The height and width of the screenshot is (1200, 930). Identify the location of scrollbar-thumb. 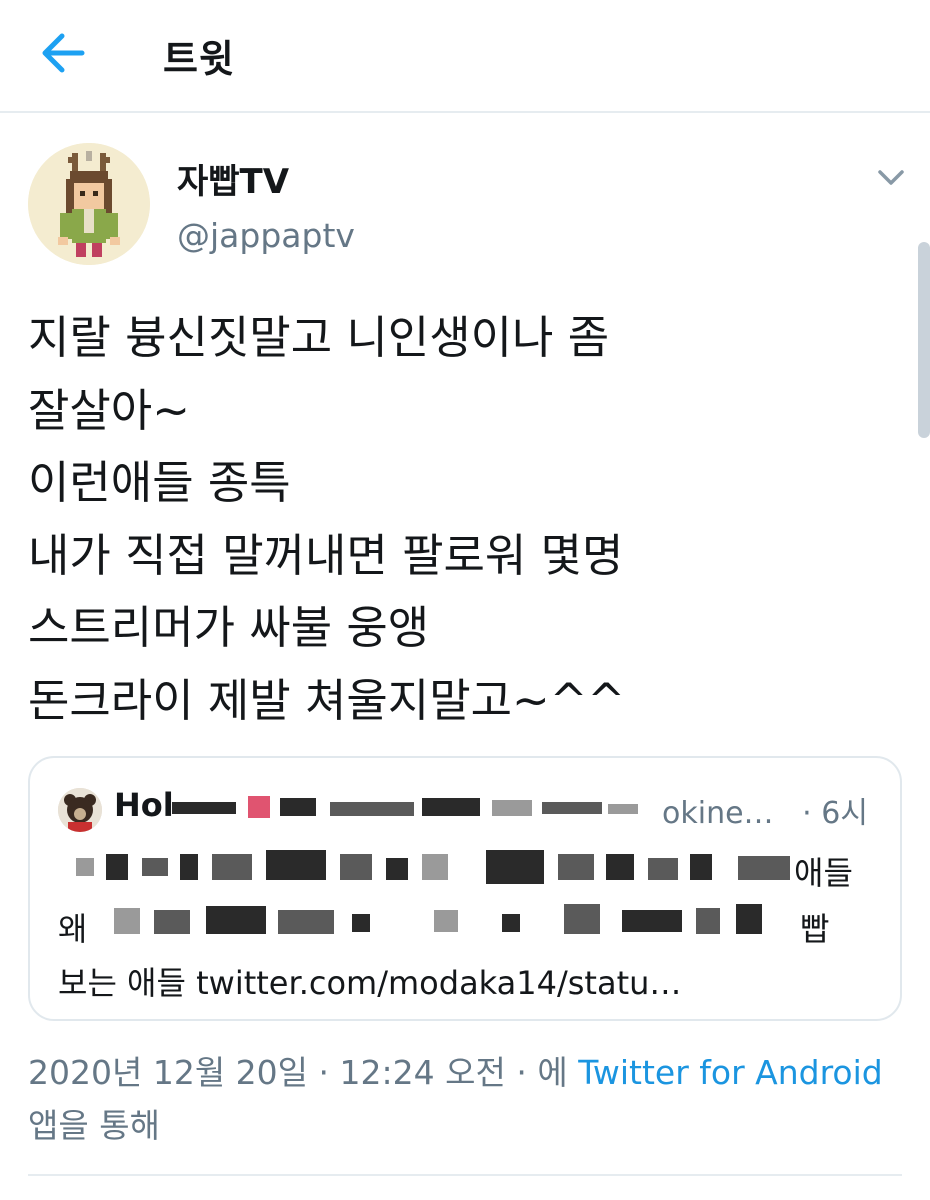
(924, 340).